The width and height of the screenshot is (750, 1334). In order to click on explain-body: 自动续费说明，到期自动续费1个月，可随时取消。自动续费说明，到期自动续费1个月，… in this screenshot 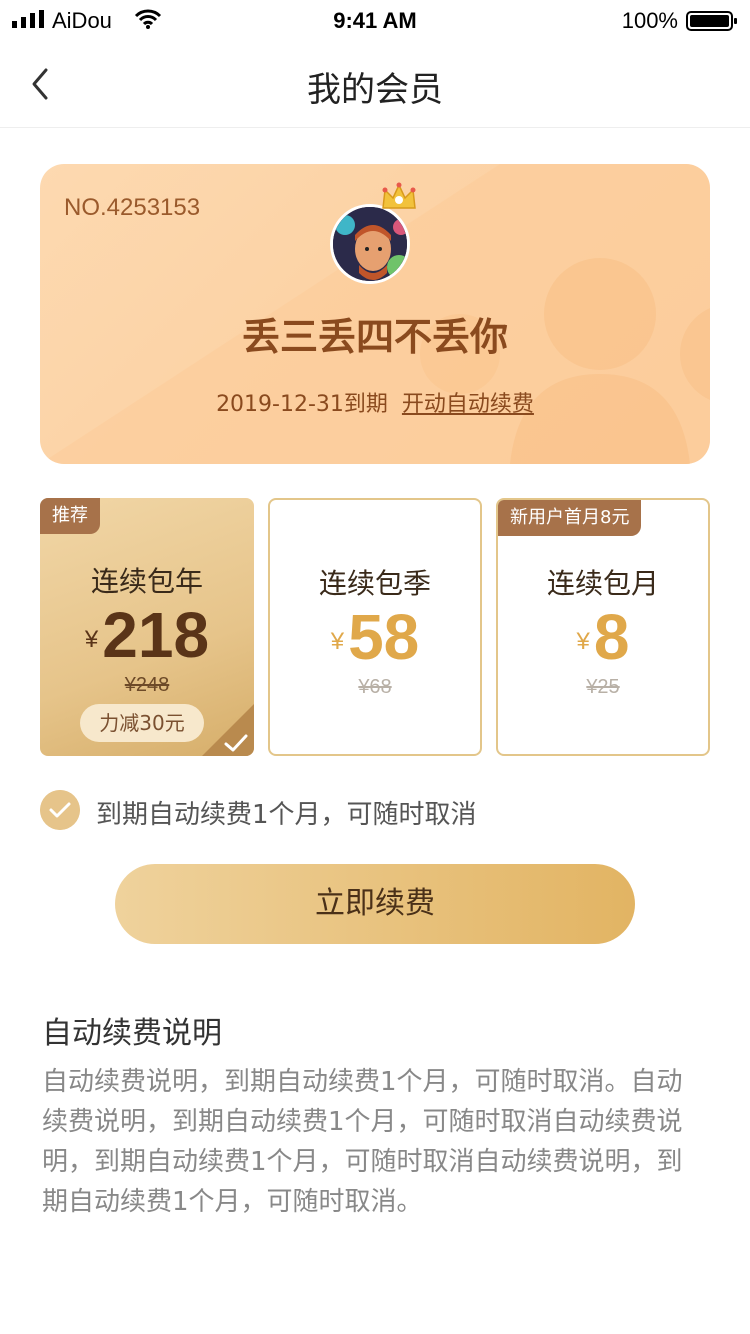, I will do `click(362, 1142)`.